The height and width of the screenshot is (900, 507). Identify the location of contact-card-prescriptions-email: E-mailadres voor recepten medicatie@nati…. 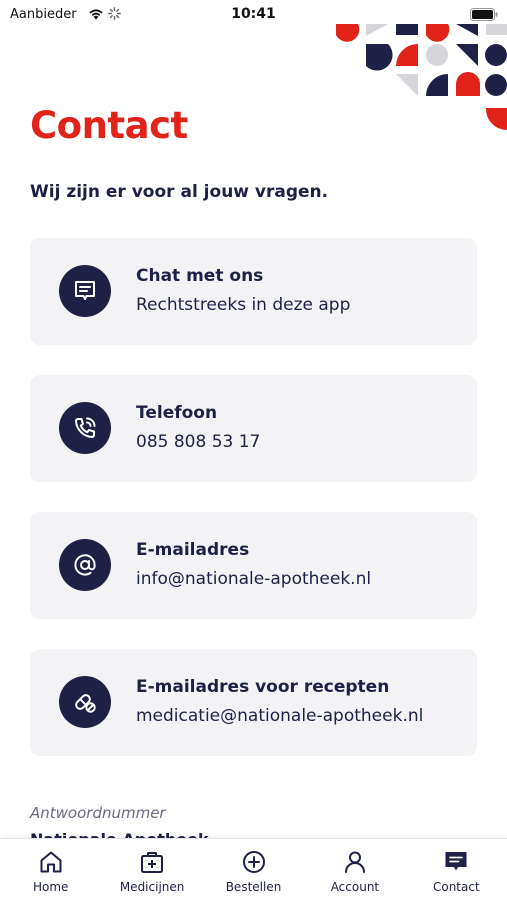
(253, 702).